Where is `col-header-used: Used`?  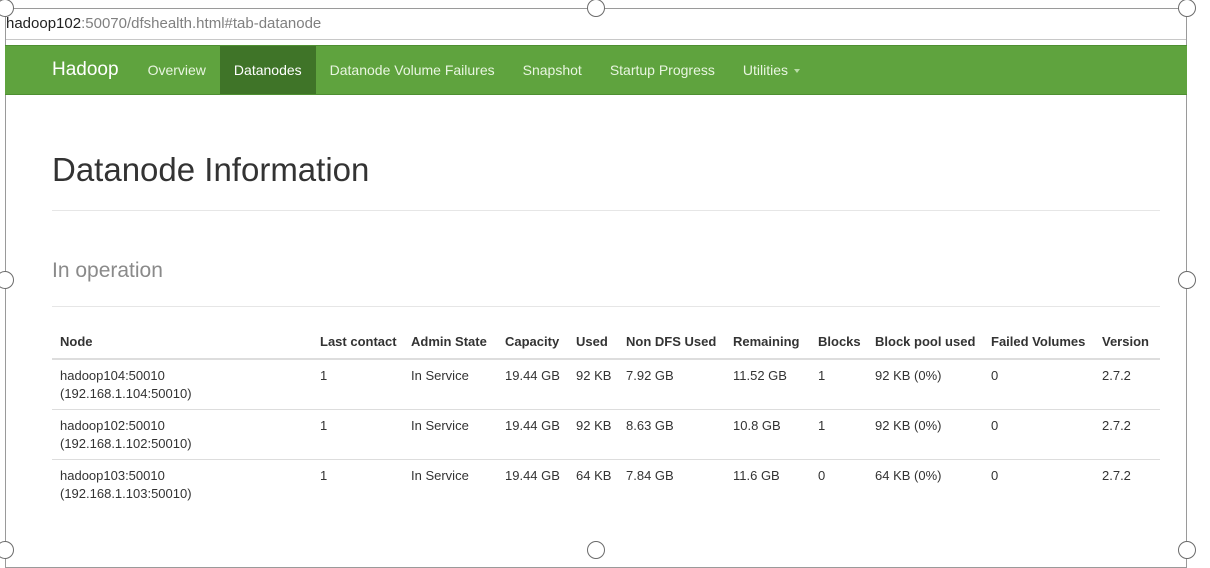 col-header-used: Used is located at coordinates (593, 346).